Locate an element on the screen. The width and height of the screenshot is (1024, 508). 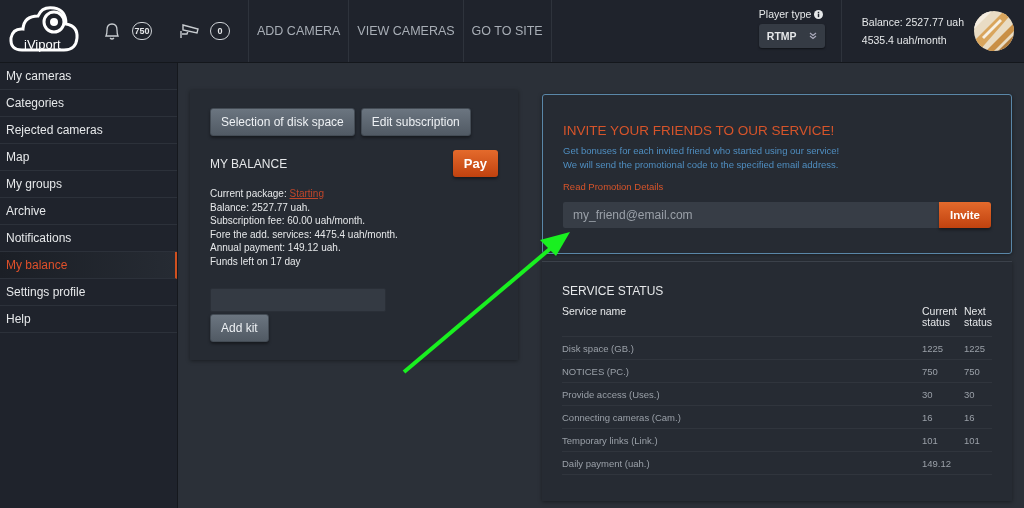
table-cell: Connecting cameras (Cam.) is located at coordinates (742, 417).